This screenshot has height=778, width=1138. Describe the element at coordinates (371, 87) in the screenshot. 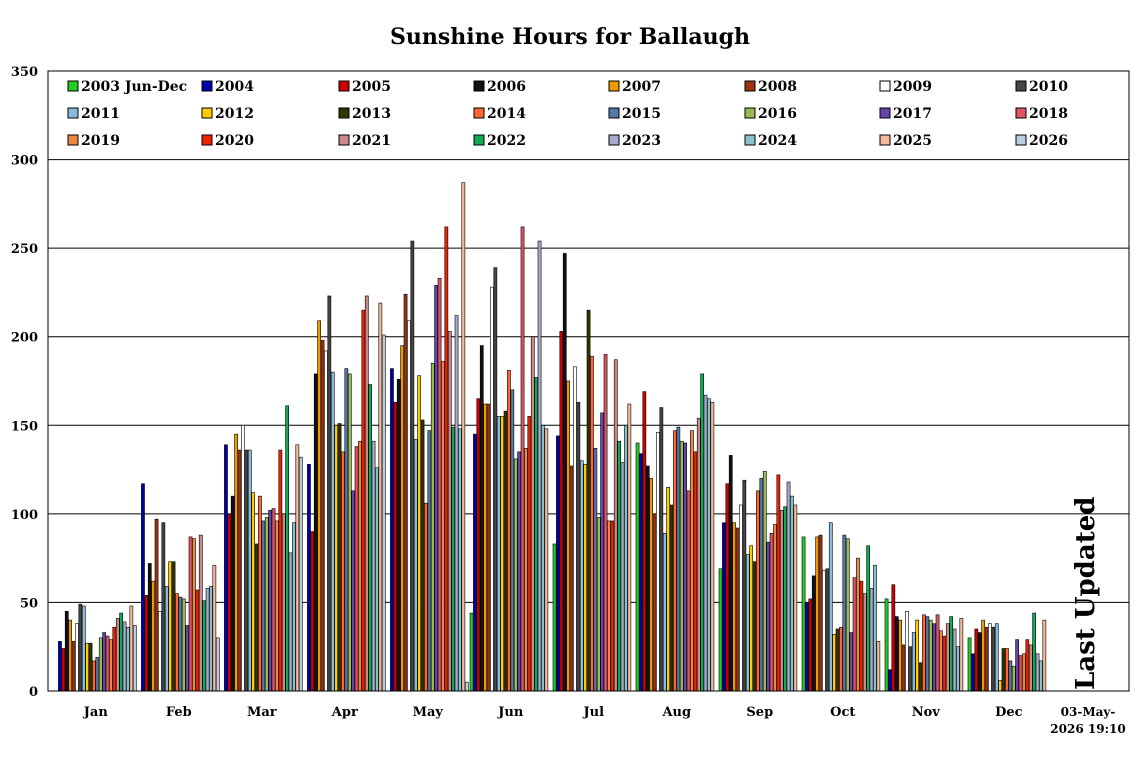

I see `legend-label: 2005` at that location.